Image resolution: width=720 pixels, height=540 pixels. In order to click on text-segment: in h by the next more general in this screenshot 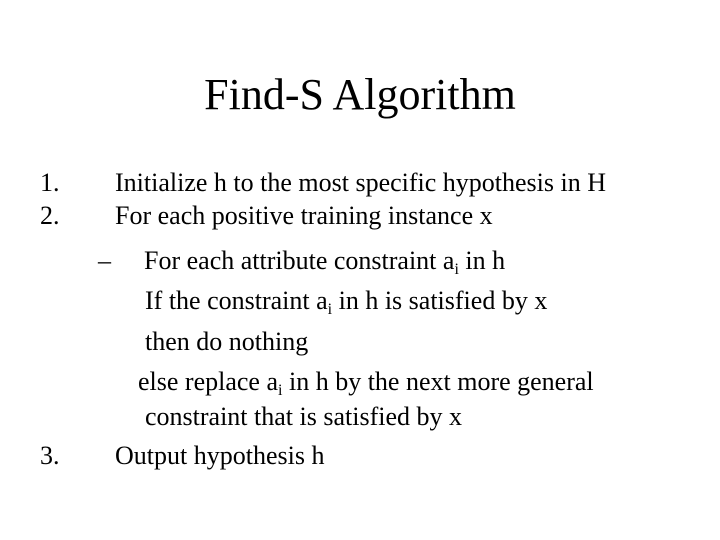, I will do `click(438, 381)`.